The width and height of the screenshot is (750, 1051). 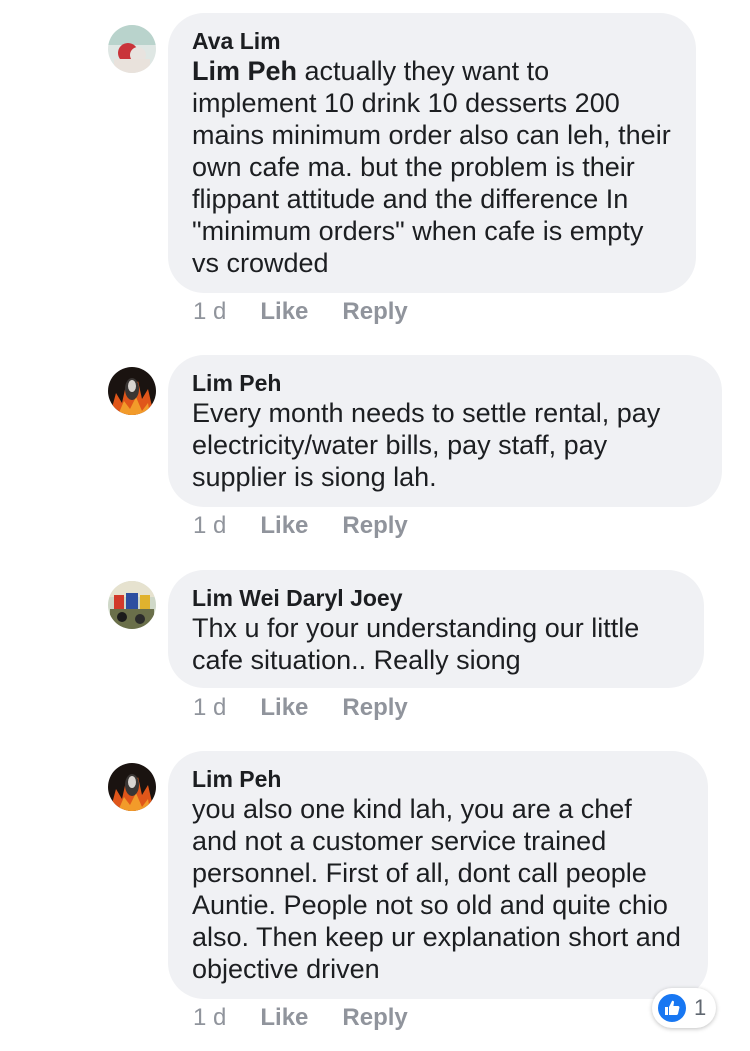 What do you see at coordinates (700, 1007) in the screenshot?
I see `reaction-count: 1` at bounding box center [700, 1007].